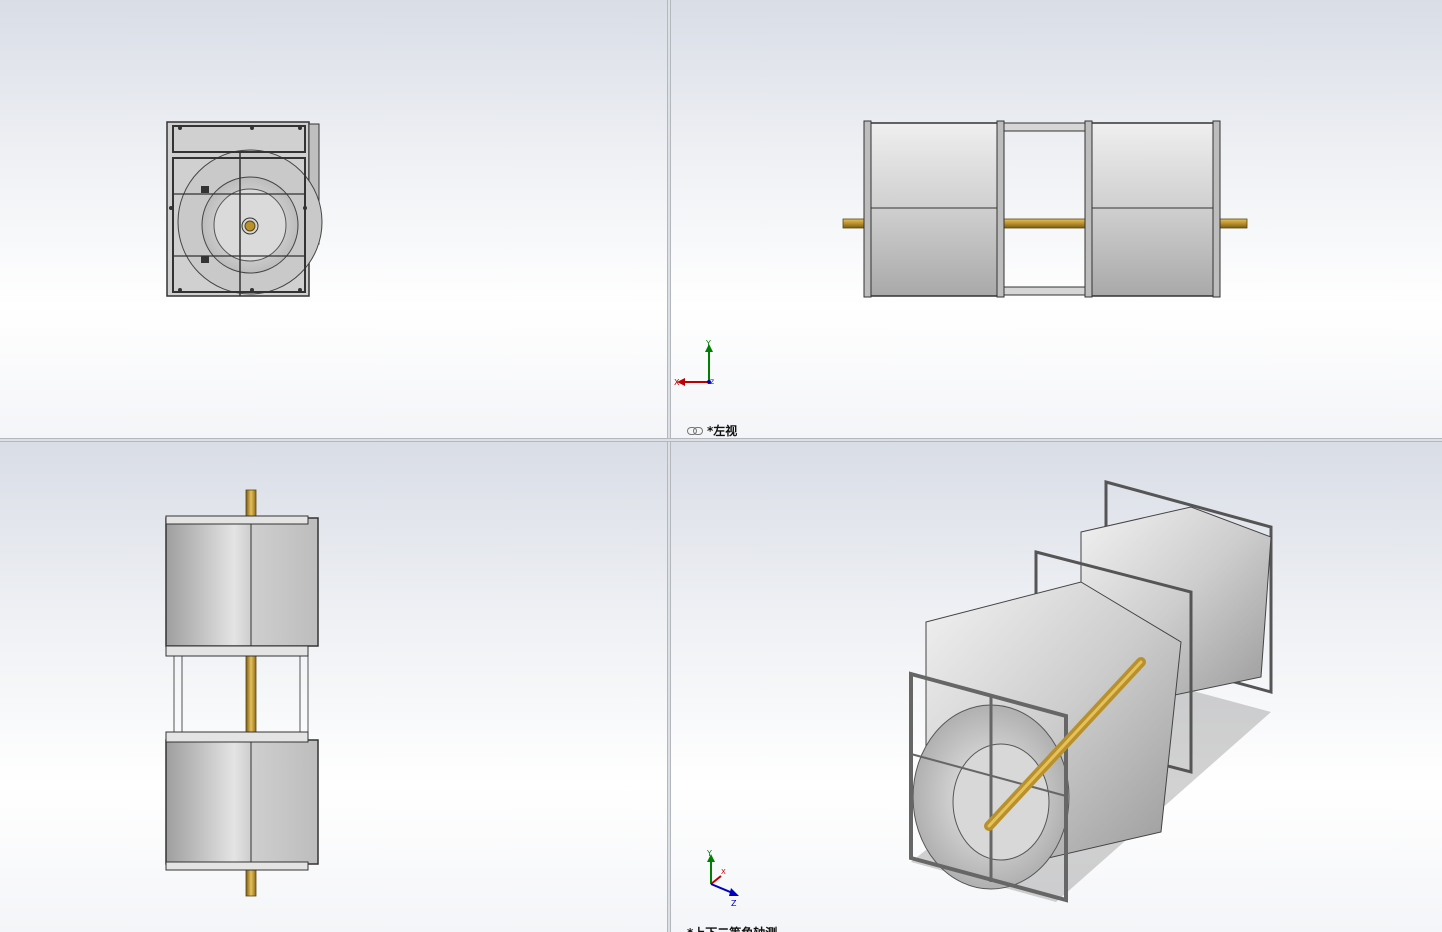 The height and width of the screenshot is (932, 1442). What do you see at coordinates (708, 343) in the screenshot?
I see `triad-y-label: Y` at bounding box center [708, 343].